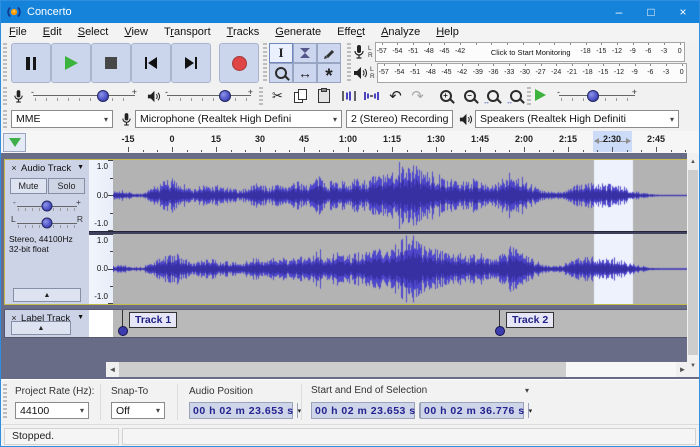 This screenshot has height=447, width=700. What do you see at coordinates (52, 32) in the screenshot?
I see `menu-edit: Edit` at bounding box center [52, 32].